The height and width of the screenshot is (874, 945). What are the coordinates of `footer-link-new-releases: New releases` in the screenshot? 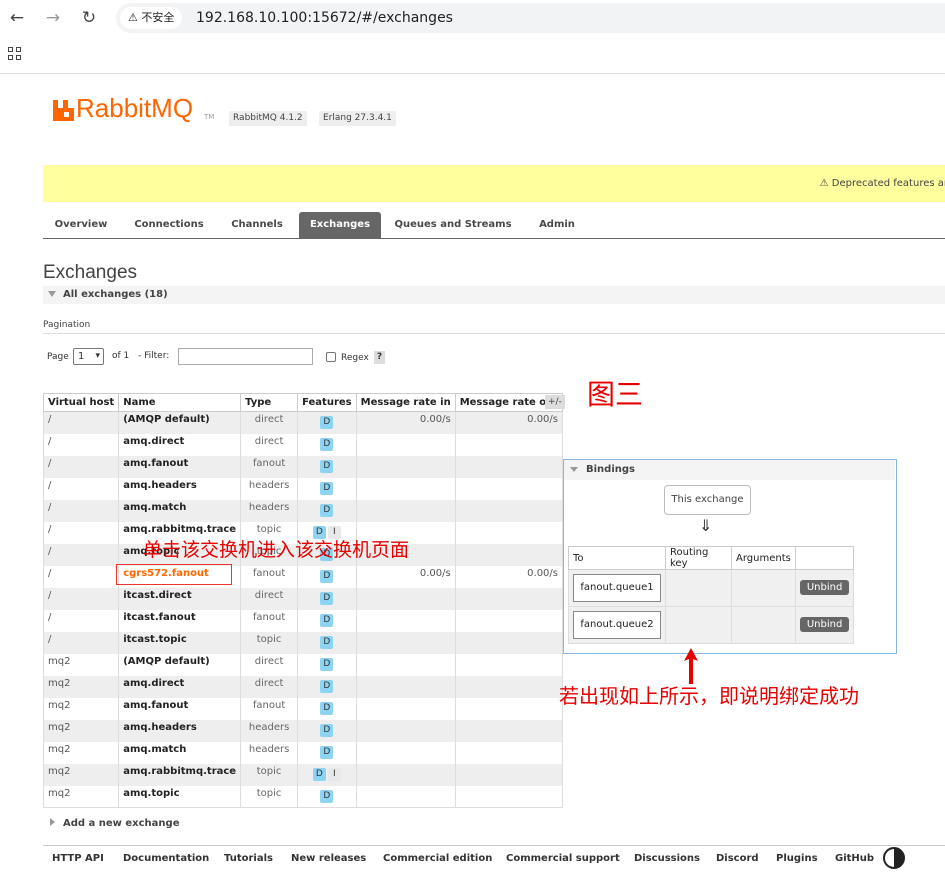 It's located at (328, 858).